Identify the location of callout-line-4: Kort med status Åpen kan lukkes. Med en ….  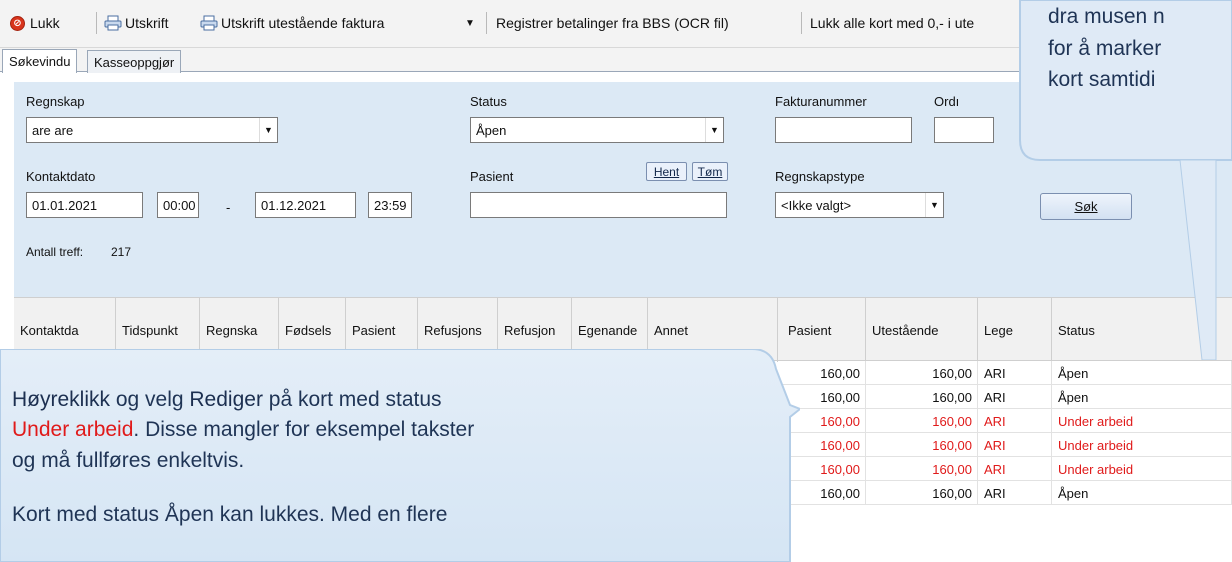
(230, 515).